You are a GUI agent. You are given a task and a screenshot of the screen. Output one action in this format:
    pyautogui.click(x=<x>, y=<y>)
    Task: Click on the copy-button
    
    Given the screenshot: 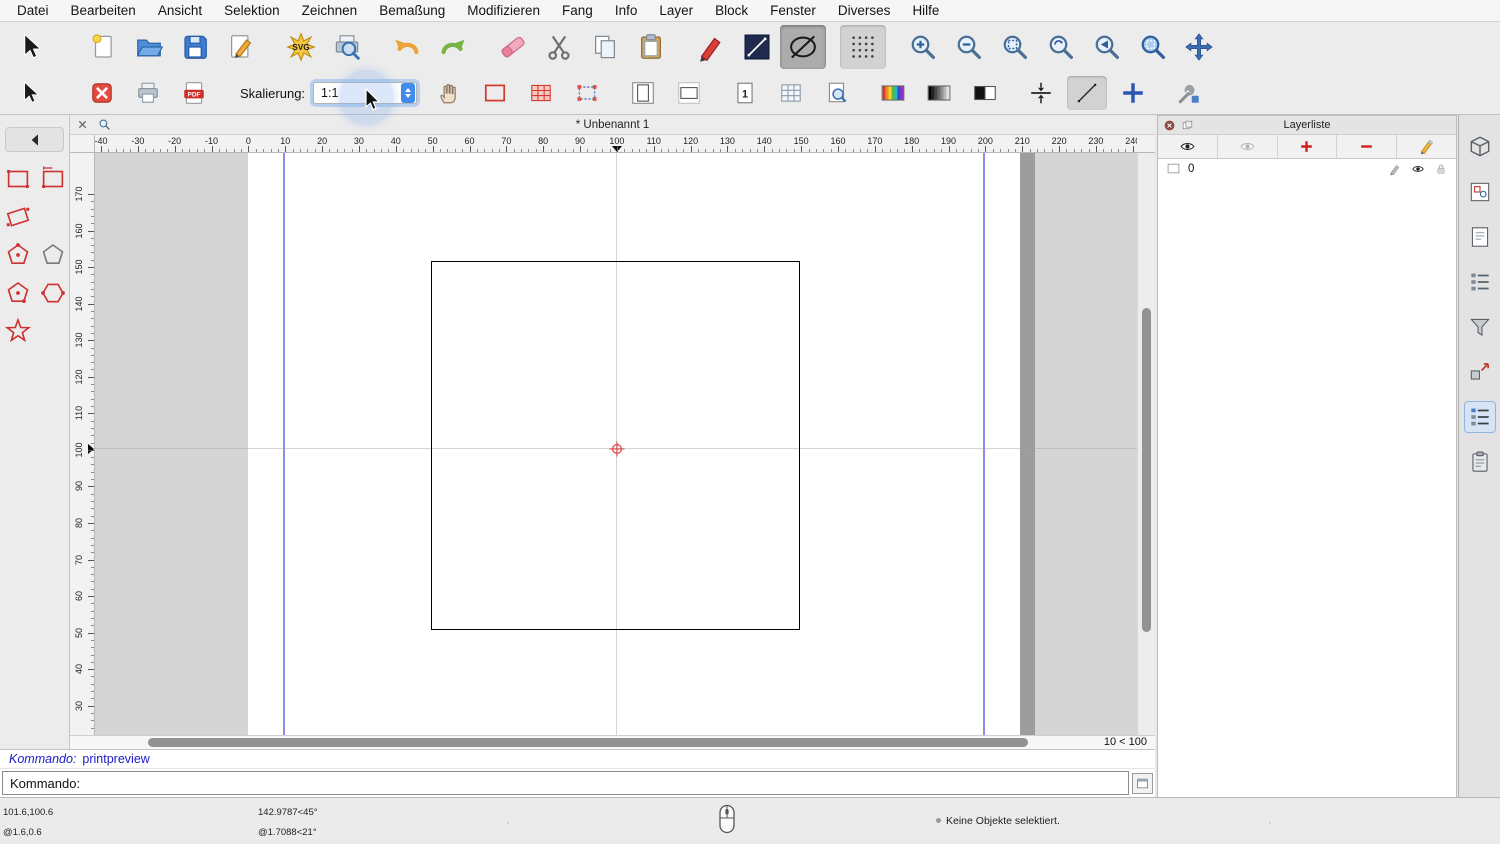 What is the action you would take?
    pyautogui.click(x=605, y=47)
    